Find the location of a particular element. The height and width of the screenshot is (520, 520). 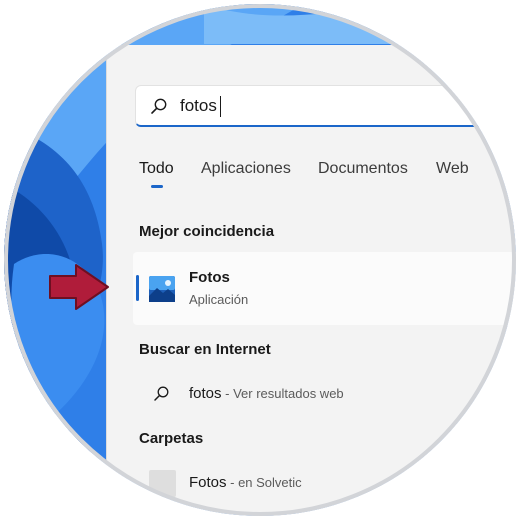

tab-web: Web is located at coordinates (452, 169).